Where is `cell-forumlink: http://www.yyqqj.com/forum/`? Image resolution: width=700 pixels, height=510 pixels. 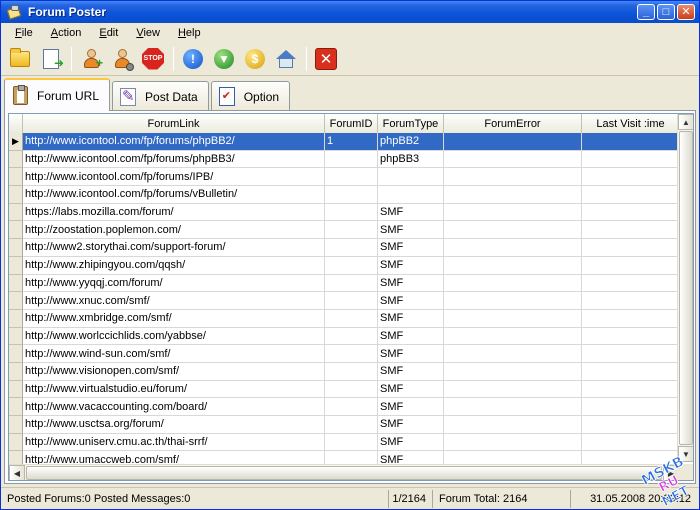 cell-forumlink: http://www.yyqqj.com/forum/ is located at coordinates (174, 283).